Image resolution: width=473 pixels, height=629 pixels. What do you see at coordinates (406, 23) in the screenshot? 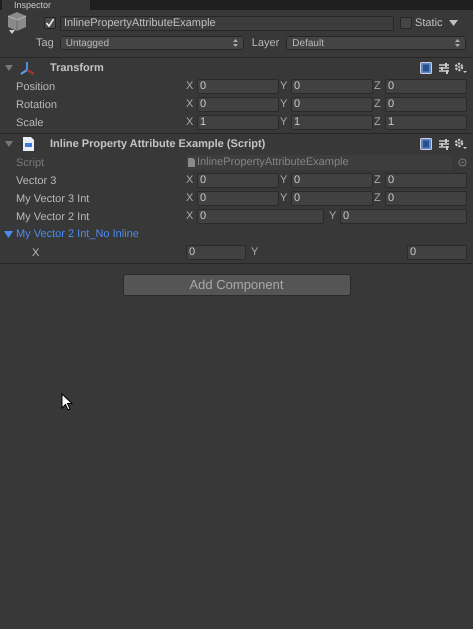
I see `static-checkbox` at bounding box center [406, 23].